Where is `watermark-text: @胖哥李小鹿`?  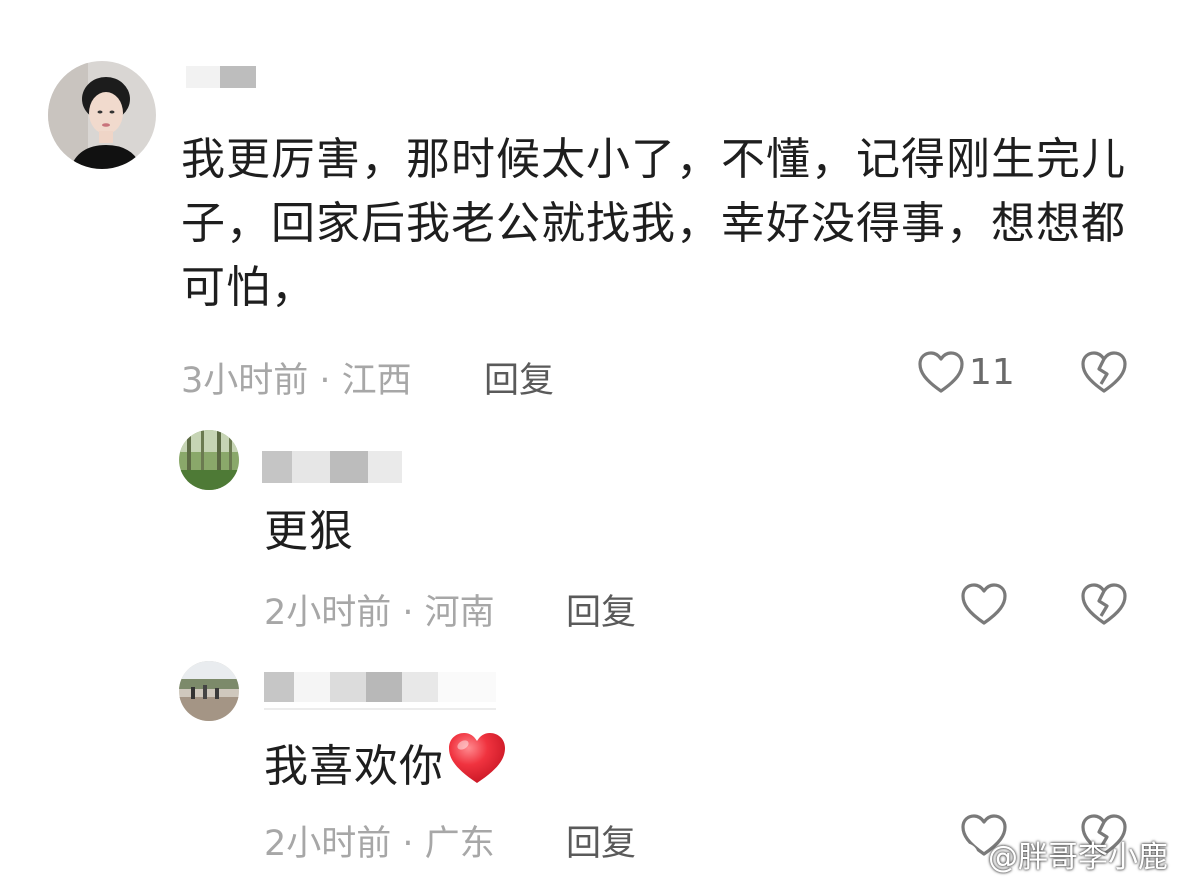 watermark-text: @胖哥李小鹿 is located at coordinates (1078, 857).